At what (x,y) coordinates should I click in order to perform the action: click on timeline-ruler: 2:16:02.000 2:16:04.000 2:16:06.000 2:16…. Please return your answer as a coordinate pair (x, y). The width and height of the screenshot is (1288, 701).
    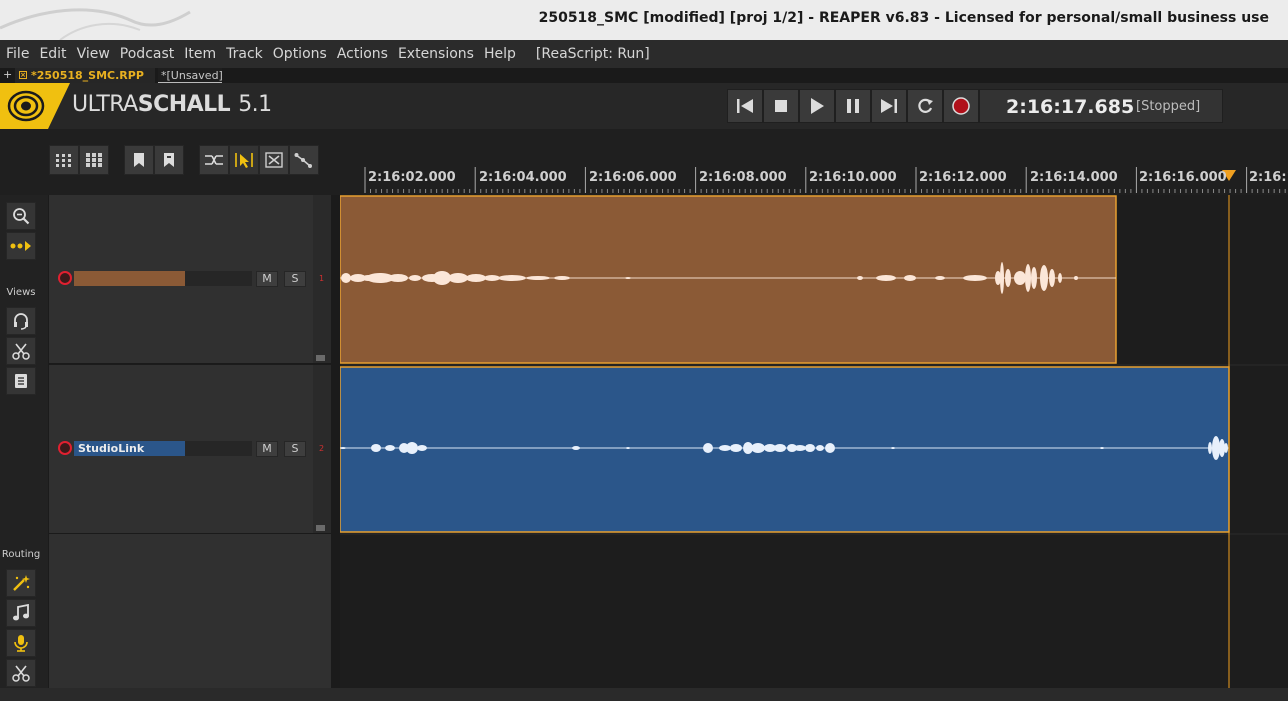
    Looking at the image, I should click on (814, 162).